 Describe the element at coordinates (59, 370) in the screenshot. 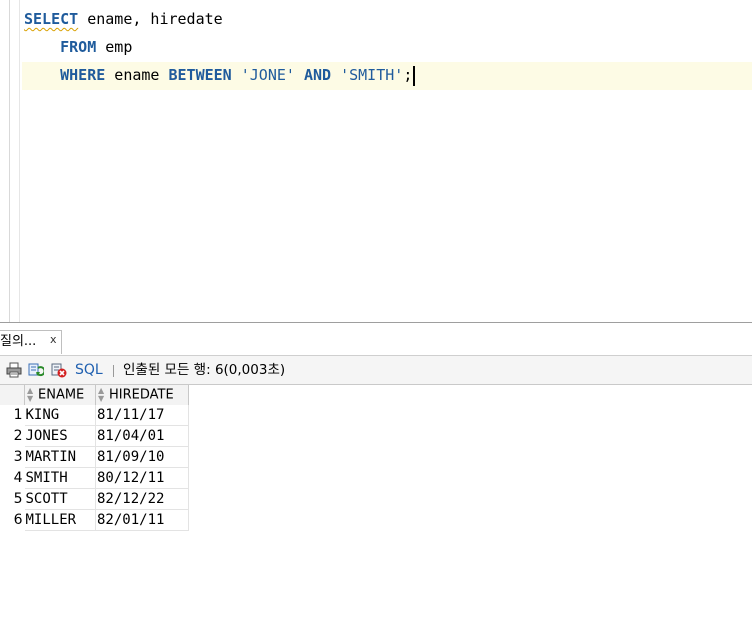

I see `cancel-icon` at that location.